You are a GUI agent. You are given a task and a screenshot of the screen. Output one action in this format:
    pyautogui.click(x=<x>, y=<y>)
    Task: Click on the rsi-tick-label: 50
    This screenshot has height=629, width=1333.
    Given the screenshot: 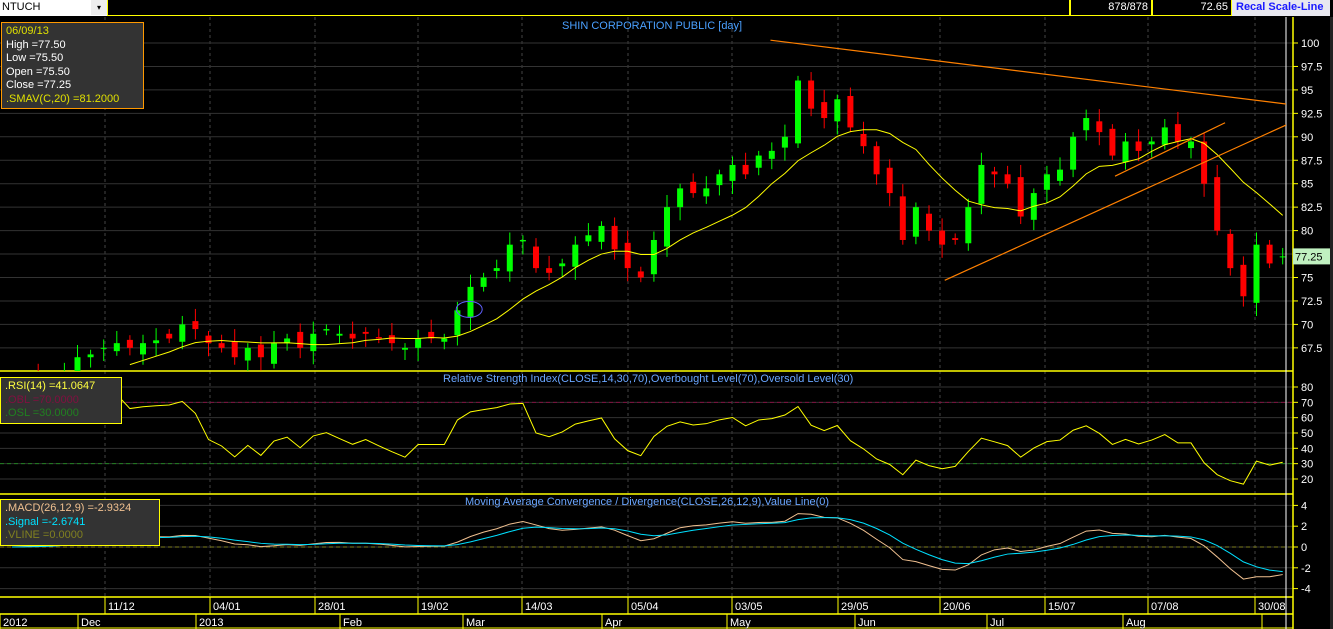 What is the action you would take?
    pyautogui.click(x=1307, y=434)
    